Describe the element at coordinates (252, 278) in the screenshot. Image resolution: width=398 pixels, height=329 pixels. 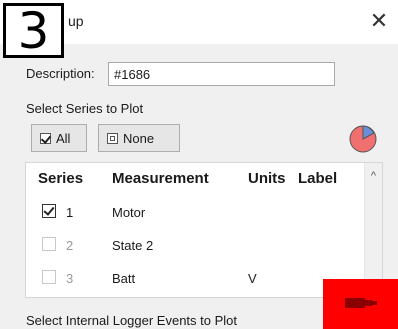
I see `units-cell: V` at that location.